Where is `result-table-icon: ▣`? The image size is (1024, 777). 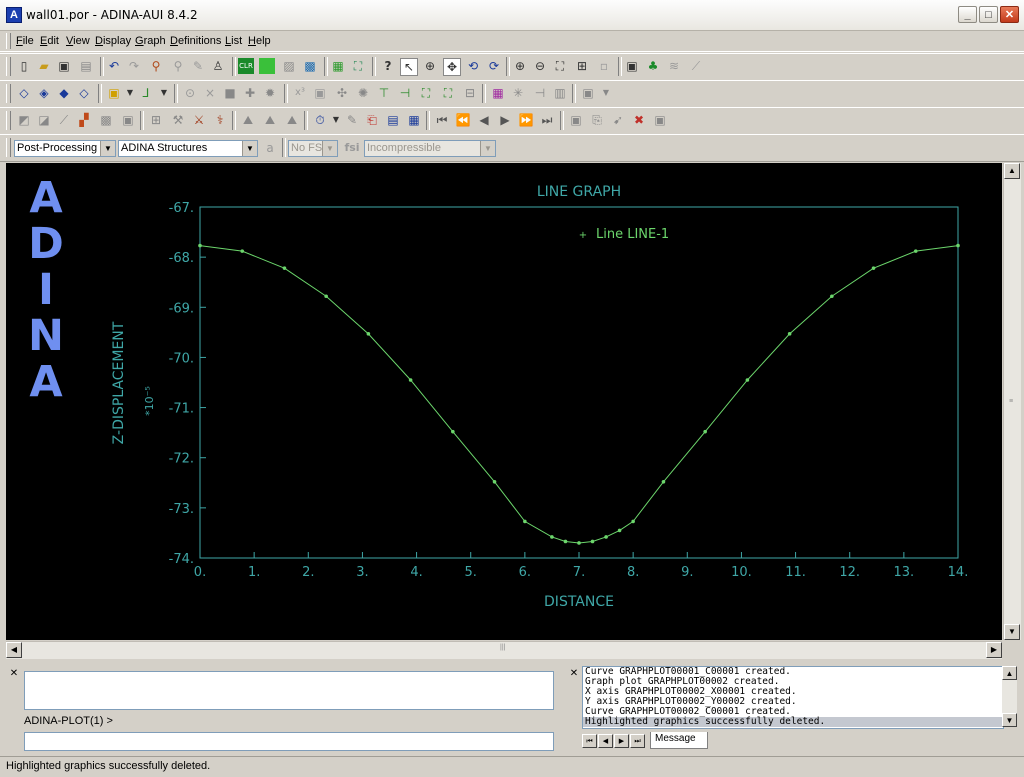
result-table-icon: ▣ is located at coordinates (128, 120).